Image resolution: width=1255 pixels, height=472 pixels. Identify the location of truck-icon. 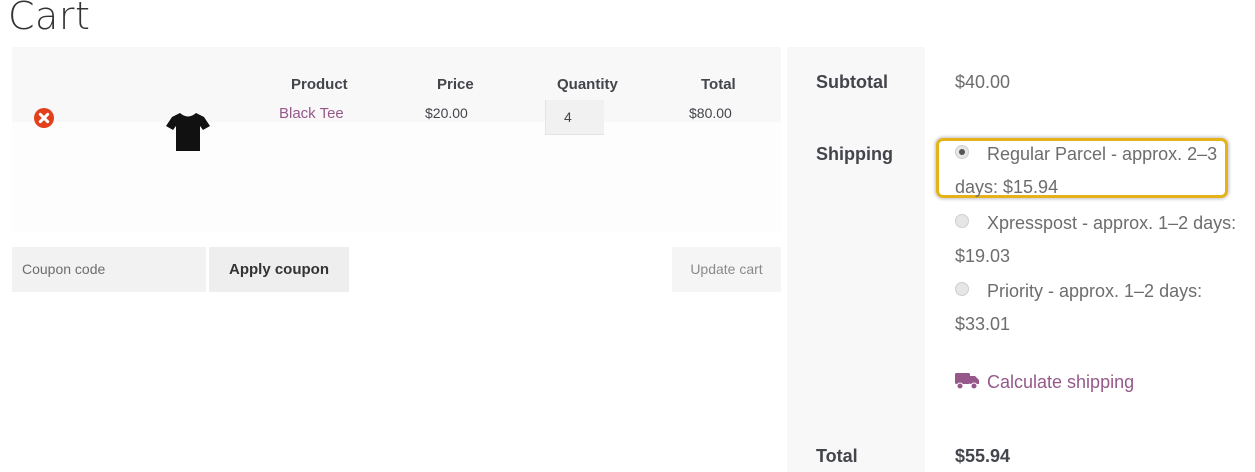
(967, 381).